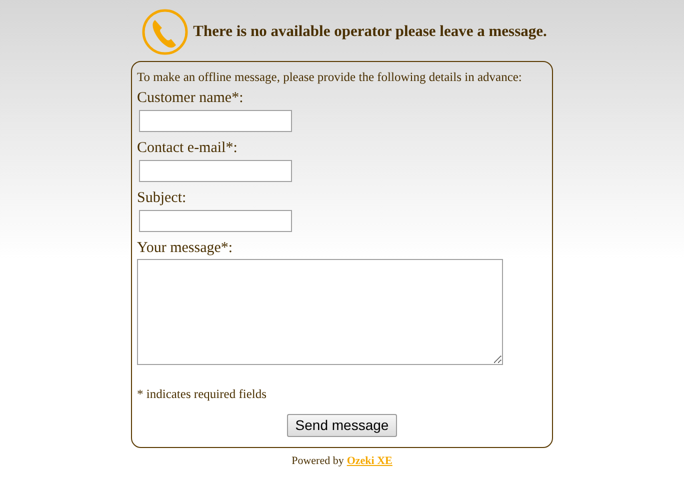 Image resolution: width=684 pixels, height=482 pixels. I want to click on field-label: Customer name*:, so click(190, 98).